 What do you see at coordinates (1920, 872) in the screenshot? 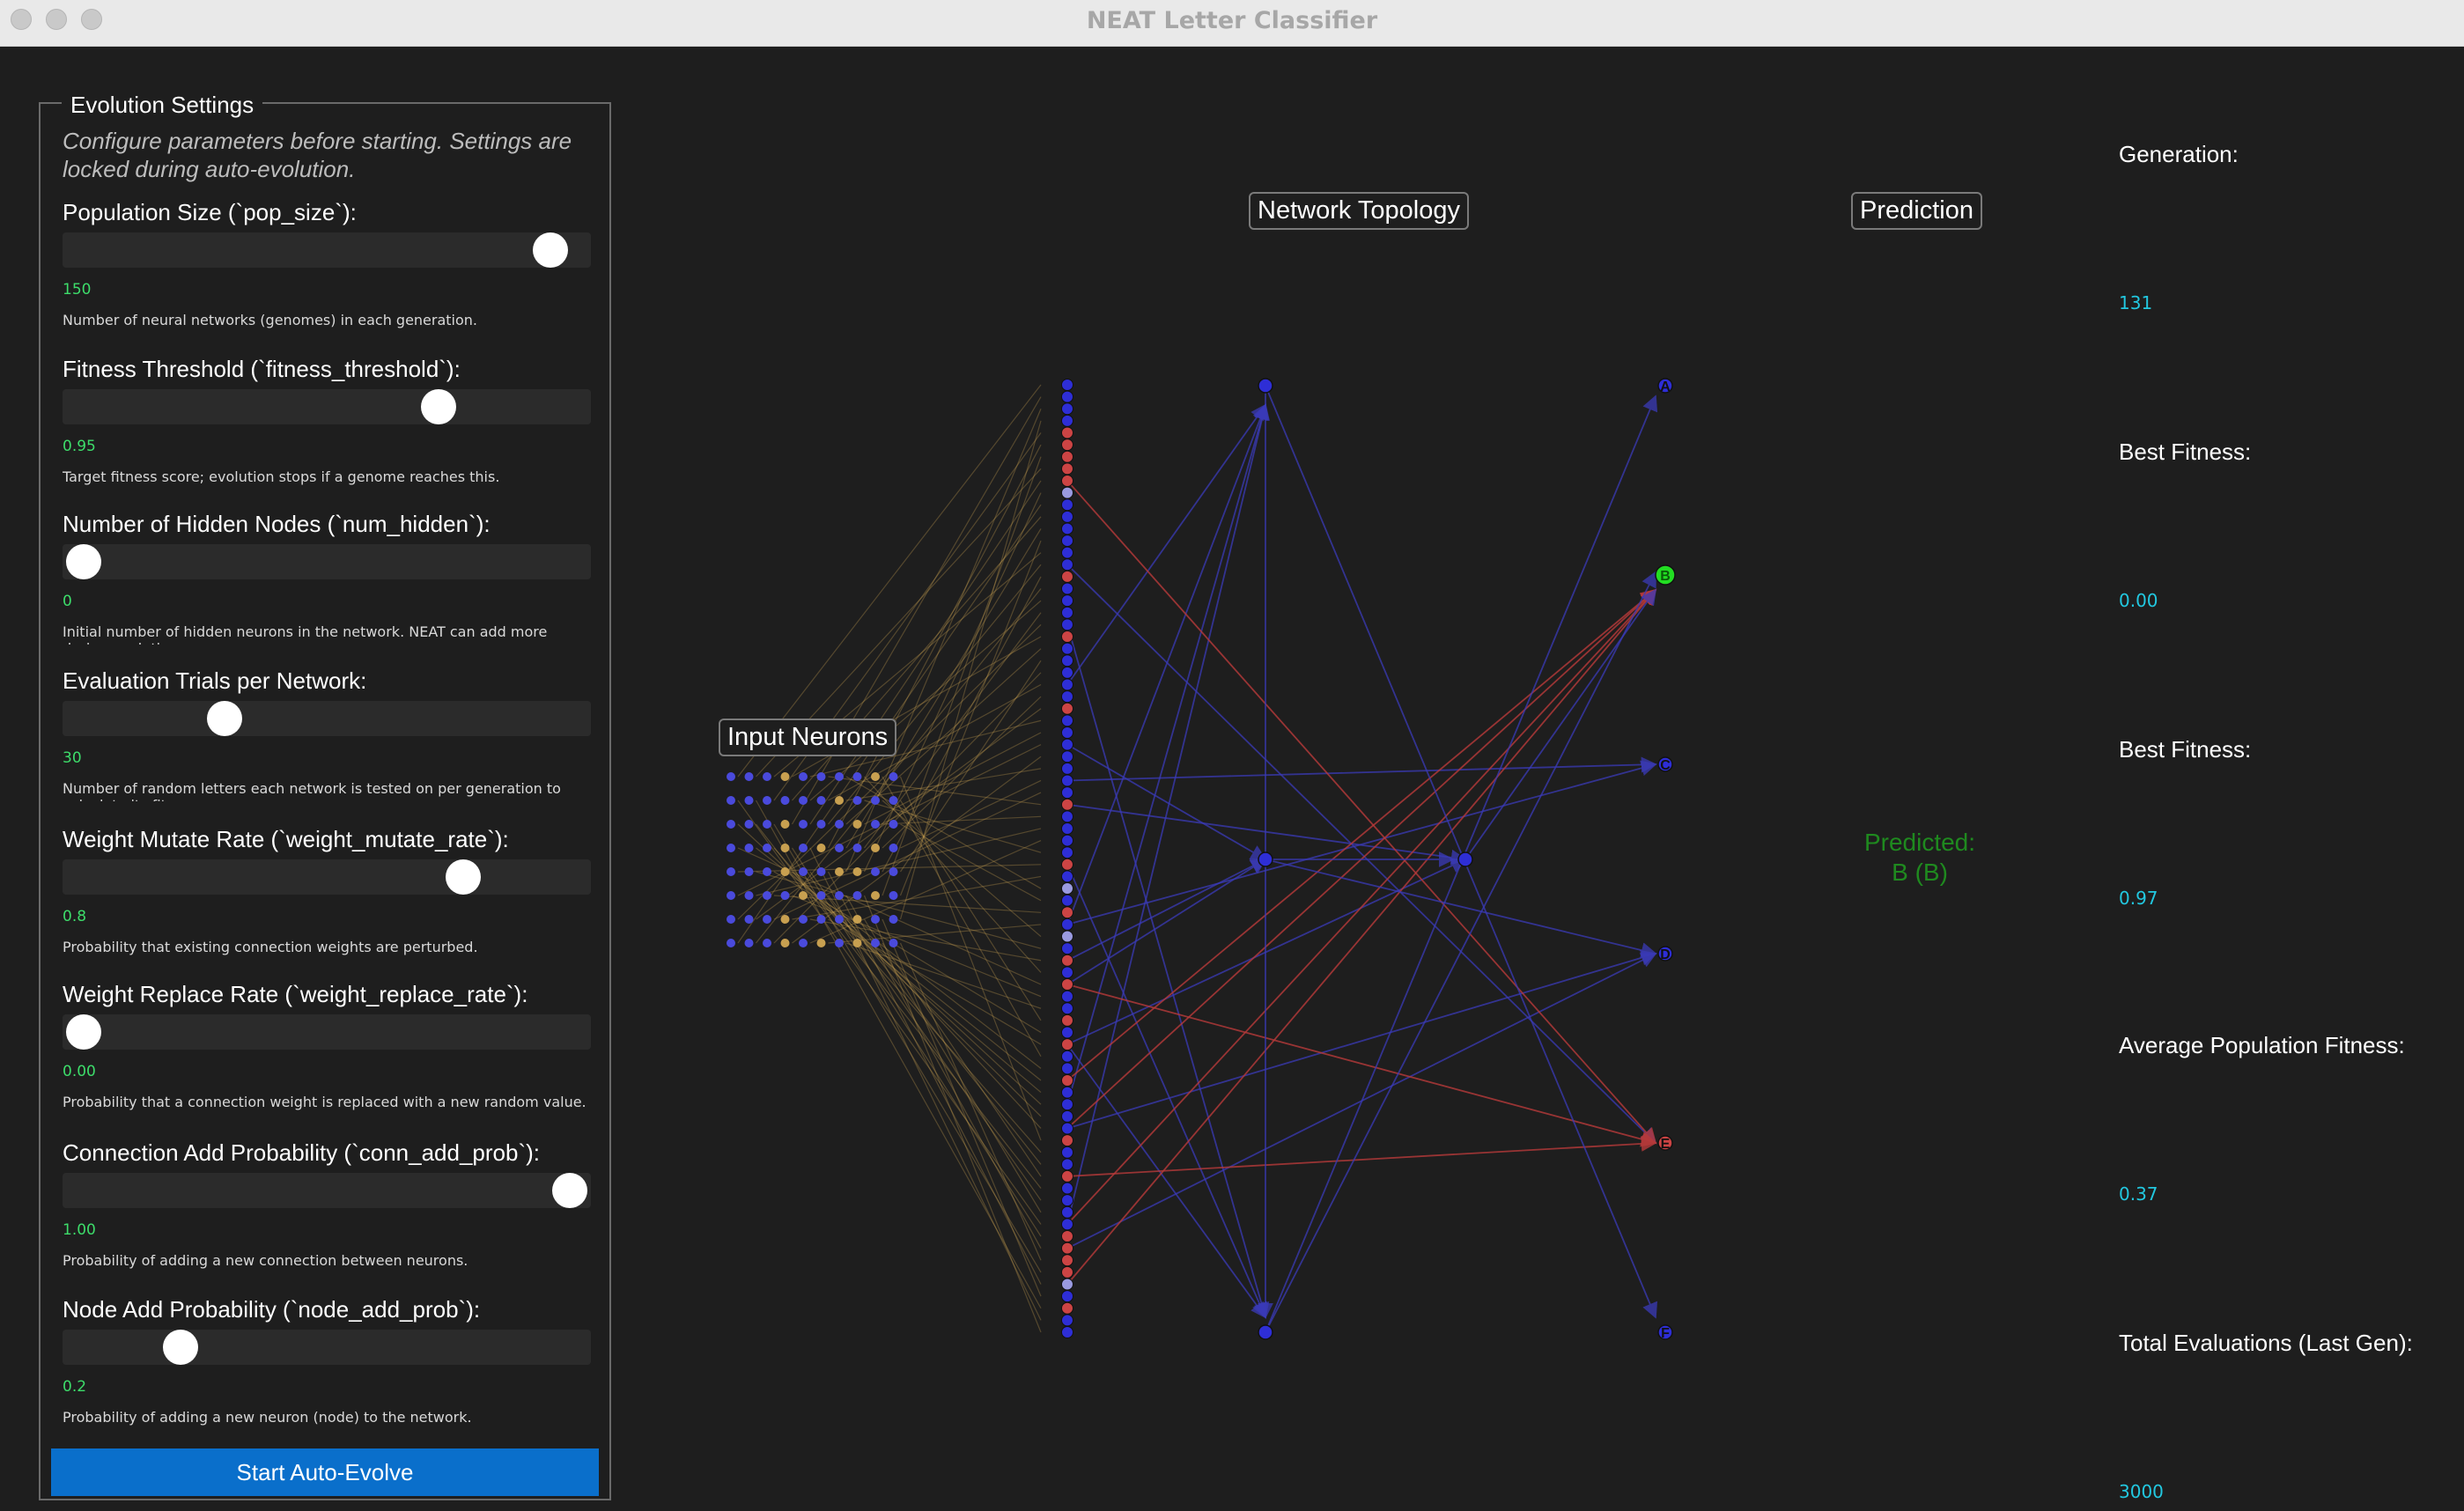
I see `predicted-letter: B (B)` at bounding box center [1920, 872].